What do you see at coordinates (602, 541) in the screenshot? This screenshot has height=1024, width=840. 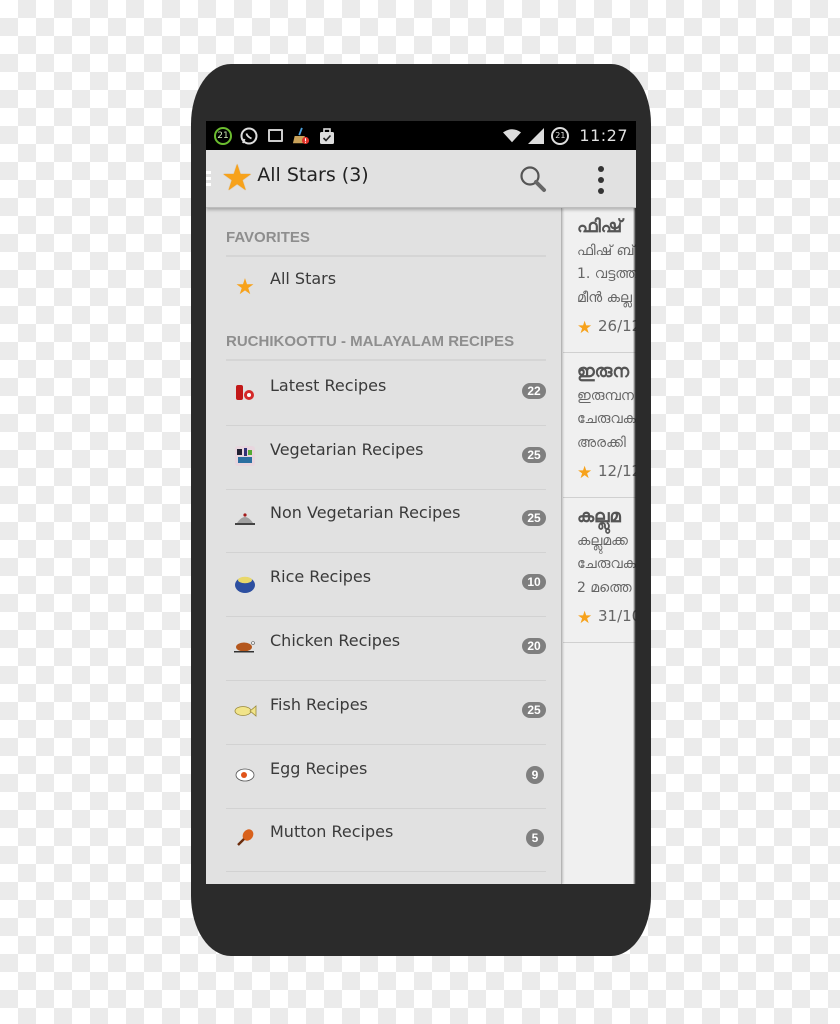 I see `recipe-line: കല്ലുമക്ക` at bounding box center [602, 541].